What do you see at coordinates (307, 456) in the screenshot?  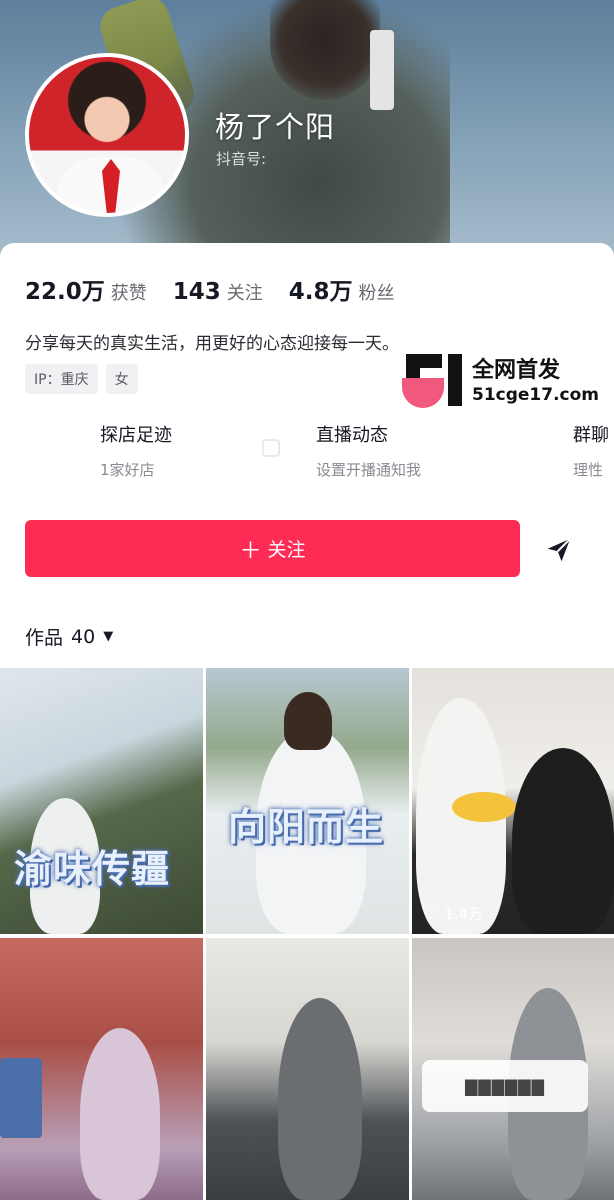 I see `services-row: 探店足迹 1家好店 直播动态 设置开播通知我 群聊 理性` at bounding box center [307, 456].